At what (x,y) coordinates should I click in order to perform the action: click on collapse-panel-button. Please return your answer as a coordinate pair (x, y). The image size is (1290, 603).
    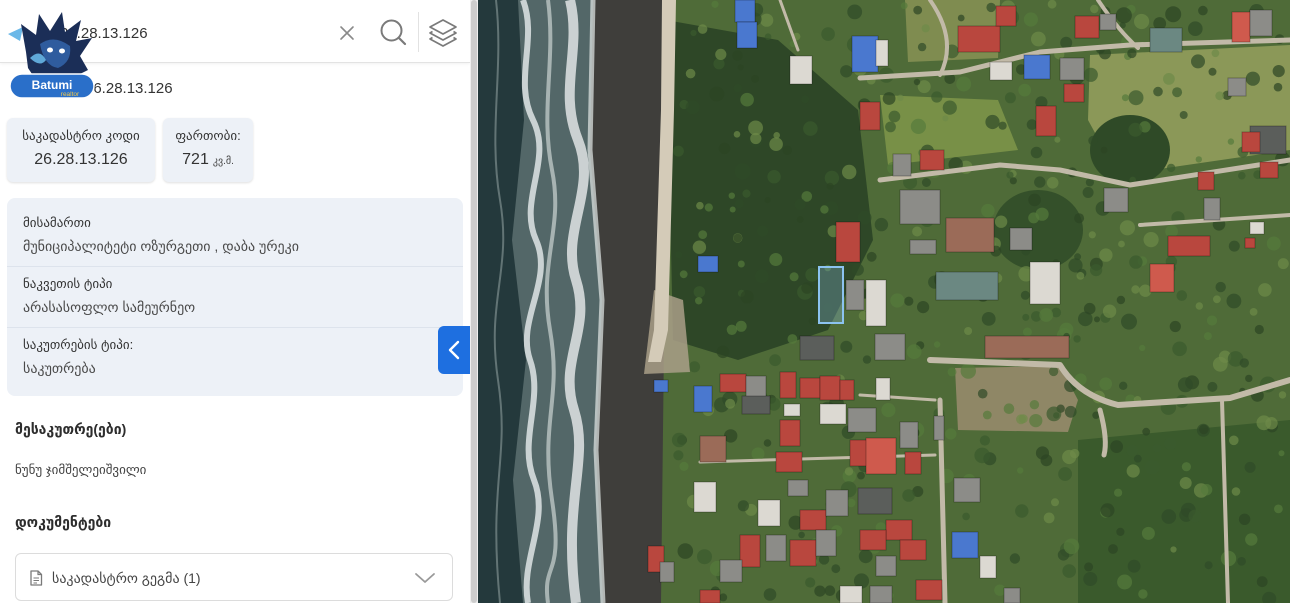
    Looking at the image, I should click on (454, 350).